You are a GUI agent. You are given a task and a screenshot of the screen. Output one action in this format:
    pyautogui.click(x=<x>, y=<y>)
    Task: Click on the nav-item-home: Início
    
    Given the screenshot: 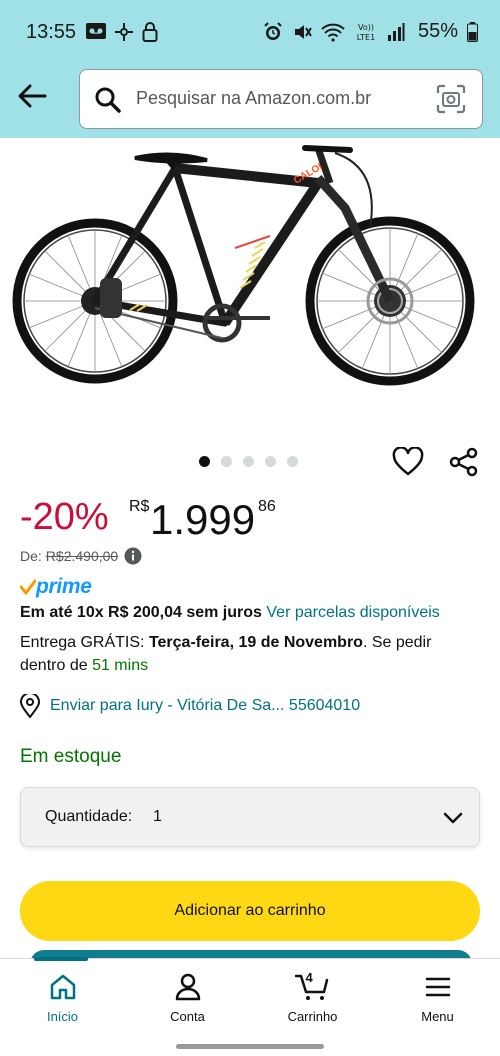 What is the action you would take?
    pyautogui.click(x=62, y=999)
    